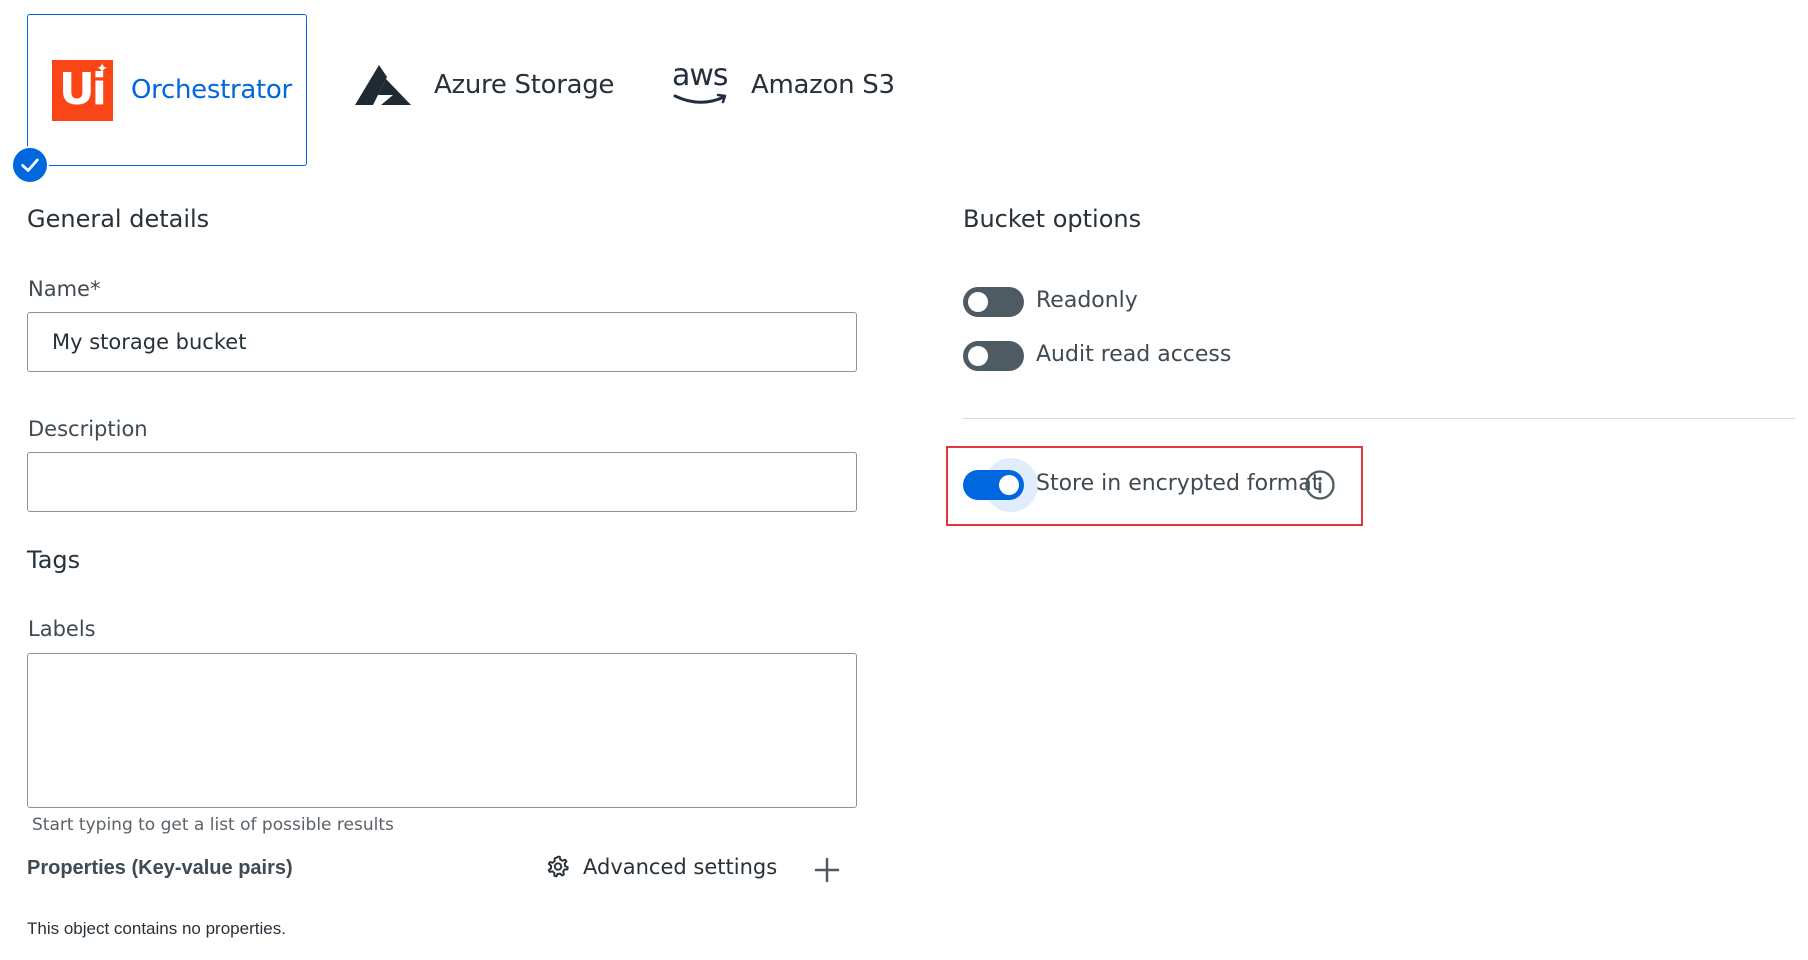  Describe the element at coordinates (118, 219) in the screenshot. I see `general-details-title: General details` at that location.